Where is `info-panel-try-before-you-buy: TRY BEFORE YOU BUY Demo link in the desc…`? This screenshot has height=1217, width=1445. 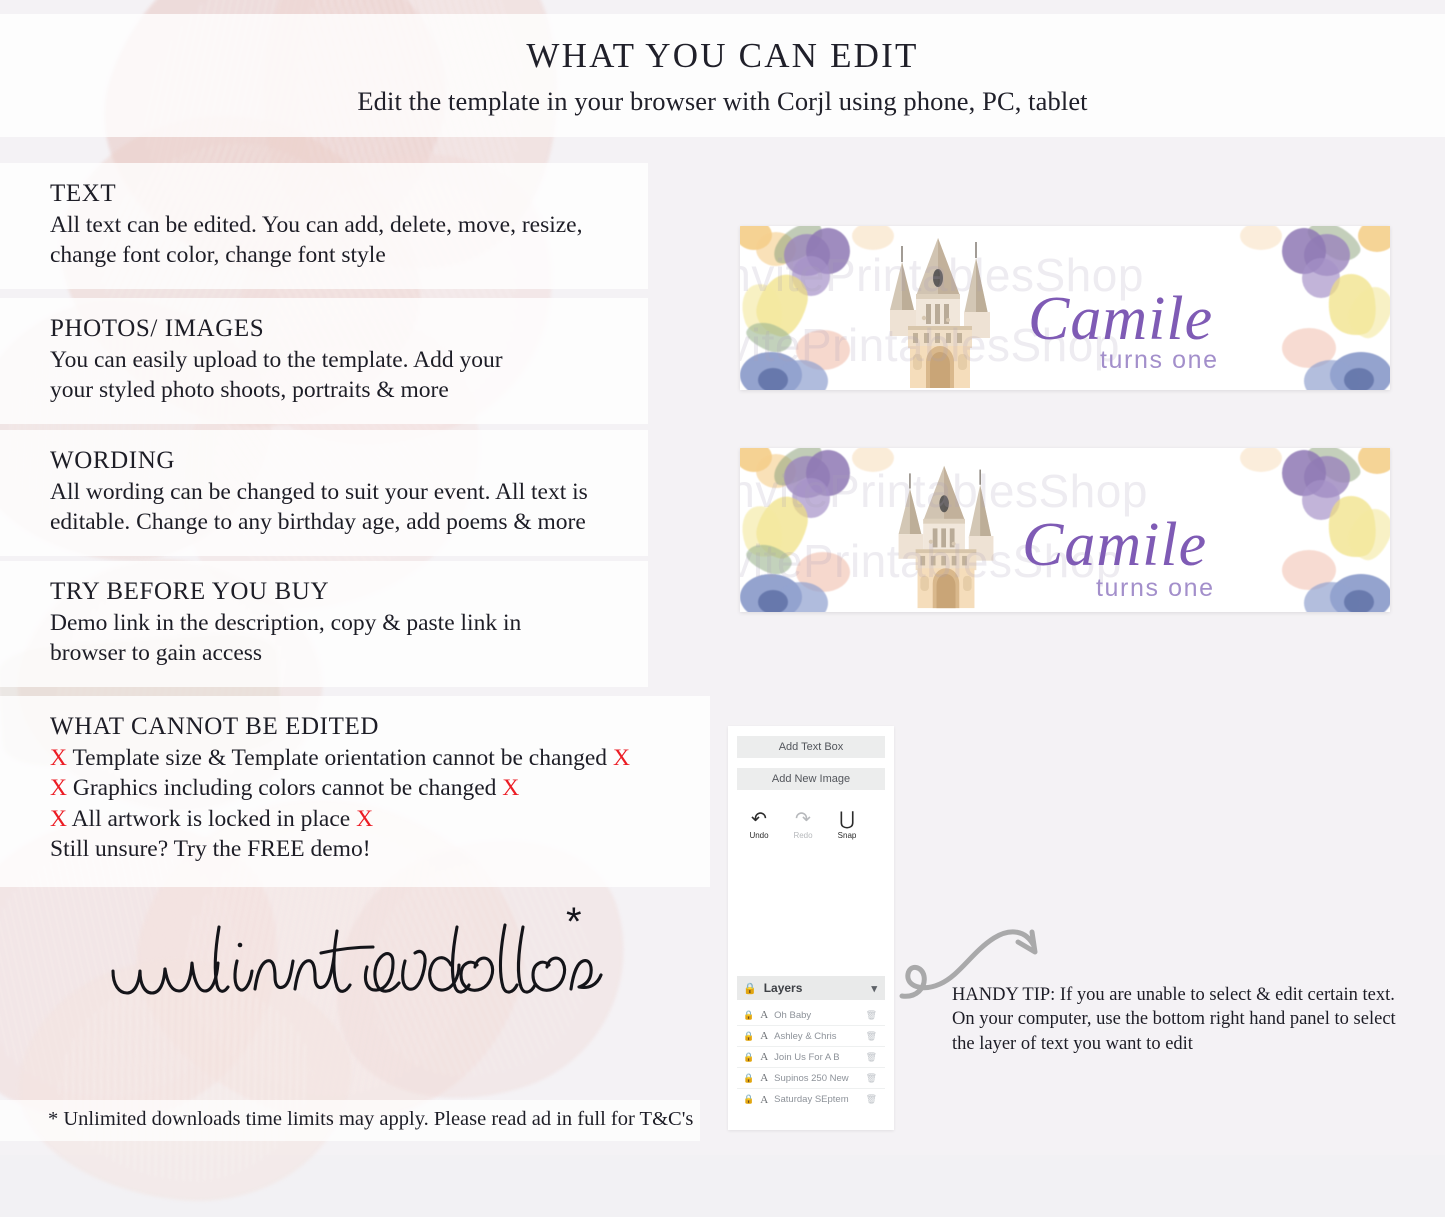
info-panel-try-before-you-buy: TRY BEFORE YOU BUY Demo link in the desc… is located at coordinates (324, 624).